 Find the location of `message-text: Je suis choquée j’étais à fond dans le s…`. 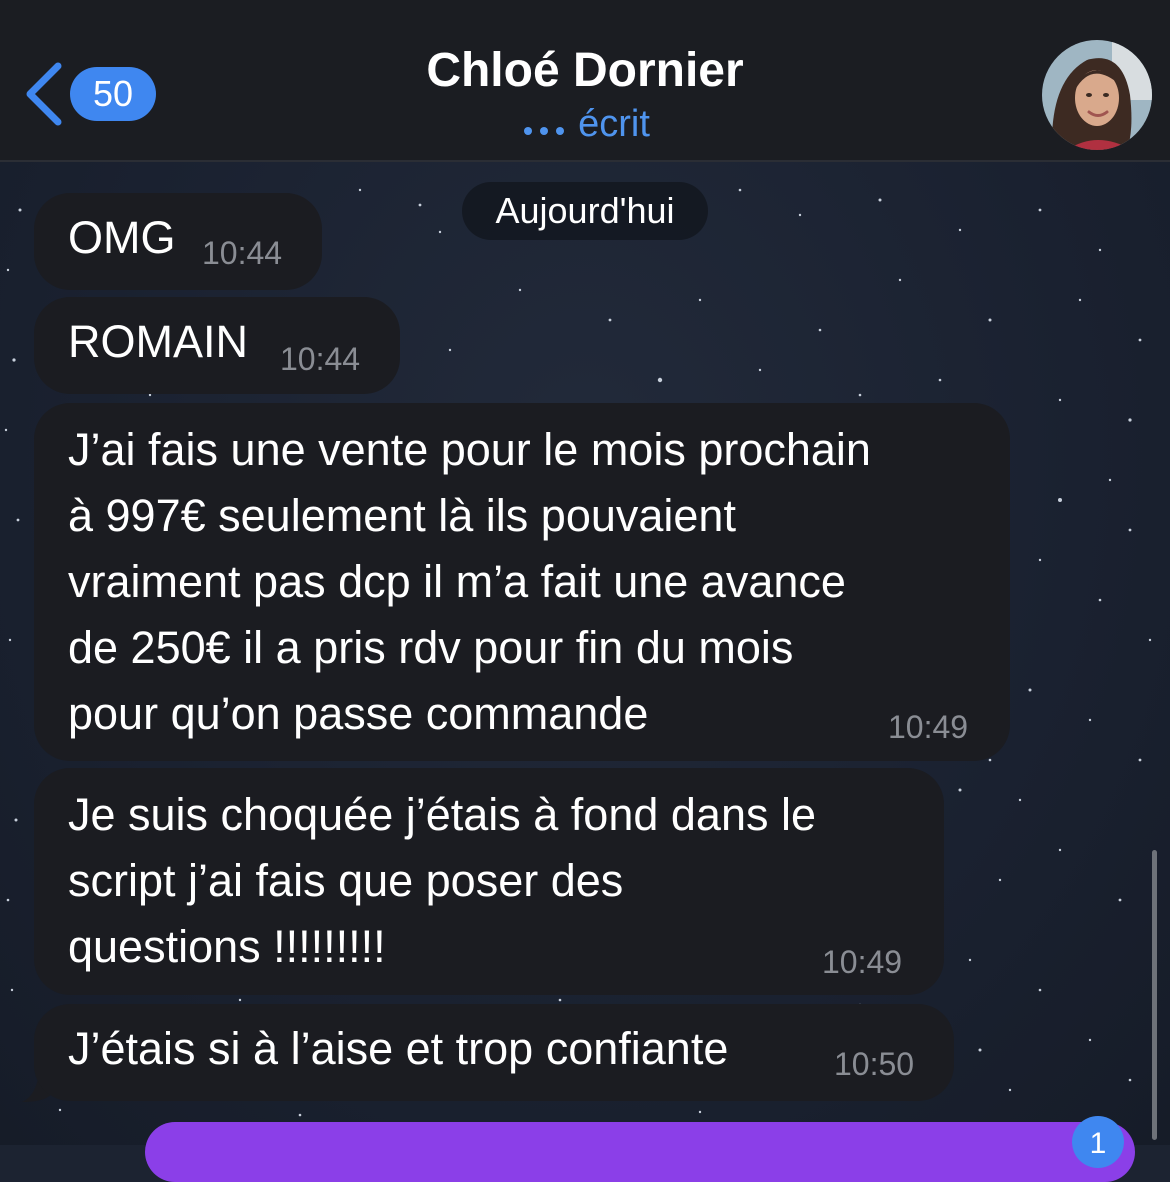

message-text: Je suis choquée j’étais à fond dans le s… is located at coordinates (442, 880).